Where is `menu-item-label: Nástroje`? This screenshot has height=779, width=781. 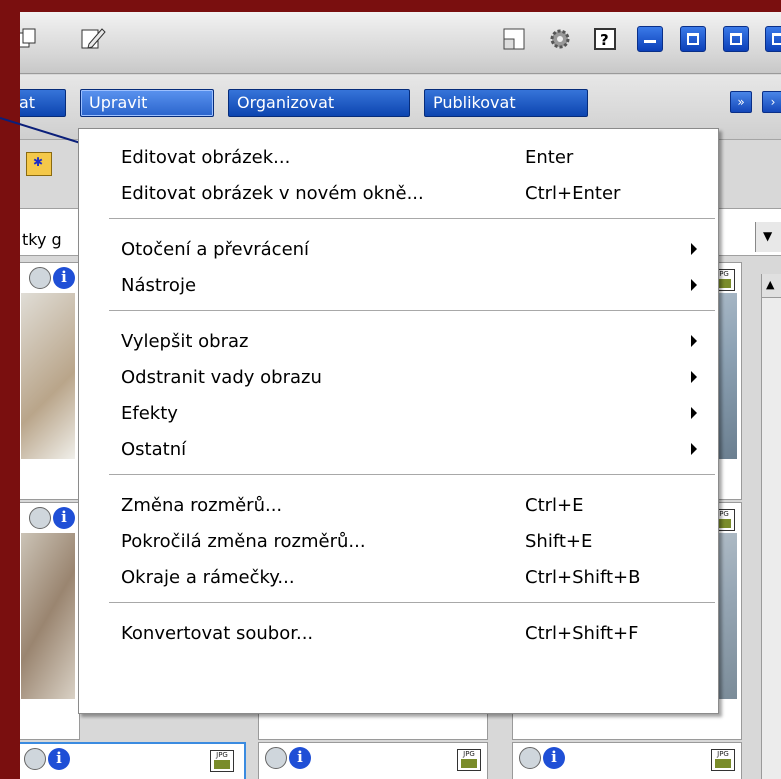 menu-item-label: Nástroje is located at coordinates (159, 285).